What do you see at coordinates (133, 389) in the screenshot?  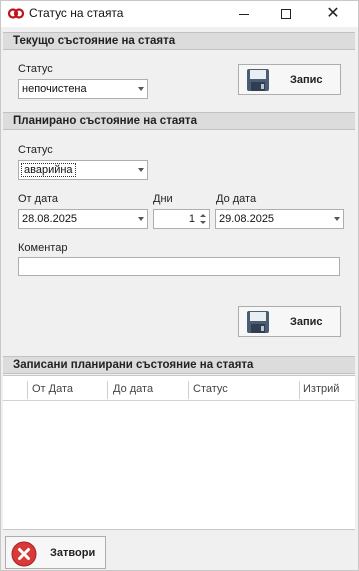 I see `column-to-date: До дата` at bounding box center [133, 389].